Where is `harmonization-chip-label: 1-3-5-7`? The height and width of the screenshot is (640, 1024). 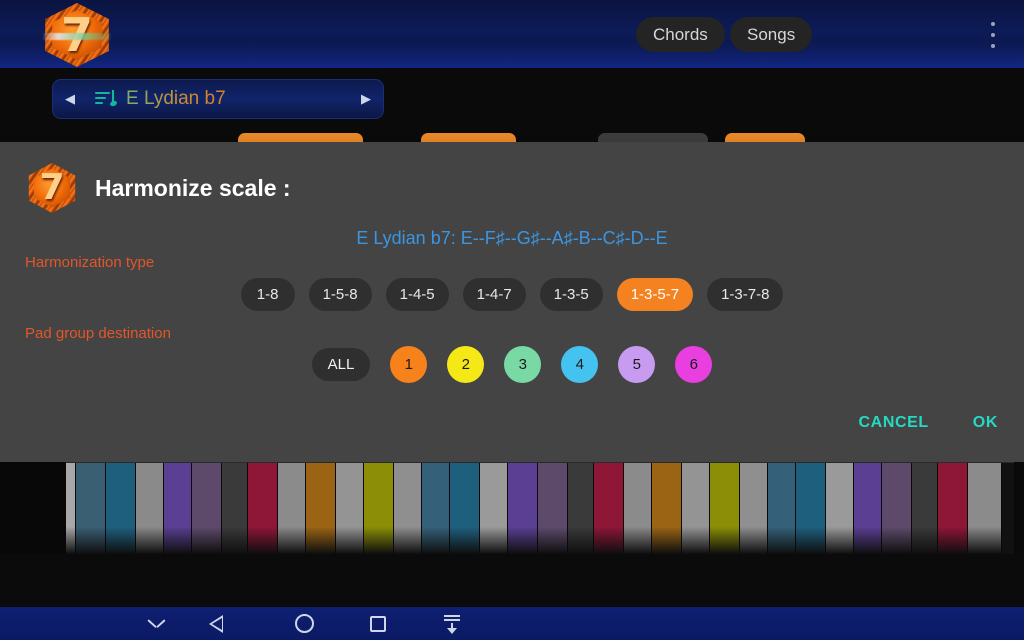 harmonization-chip-label: 1-3-5-7 is located at coordinates (655, 294).